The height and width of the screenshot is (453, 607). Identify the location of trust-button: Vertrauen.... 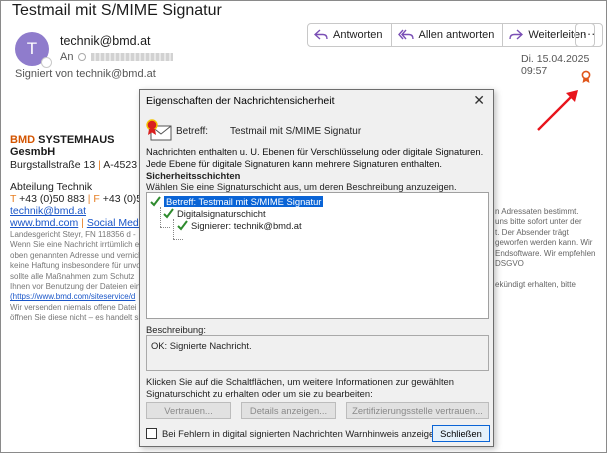
(188, 410).